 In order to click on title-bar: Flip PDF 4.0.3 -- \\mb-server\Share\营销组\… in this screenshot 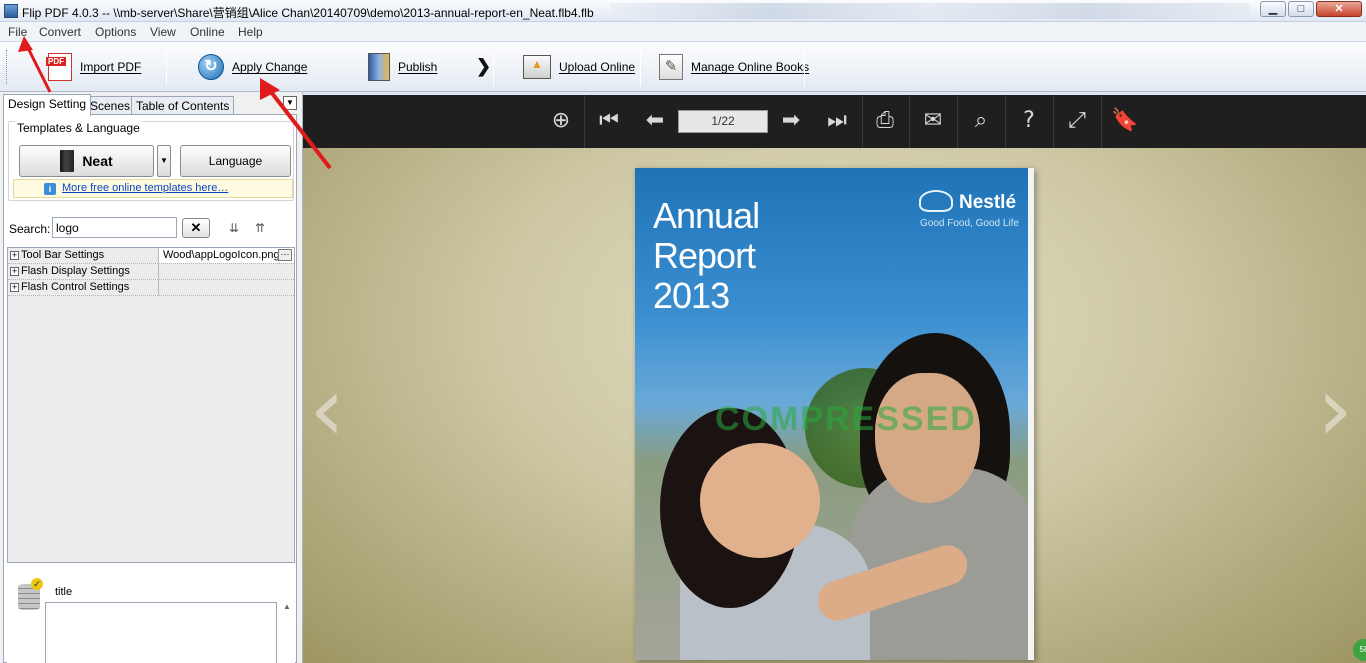, I will do `click(683, 11)`.